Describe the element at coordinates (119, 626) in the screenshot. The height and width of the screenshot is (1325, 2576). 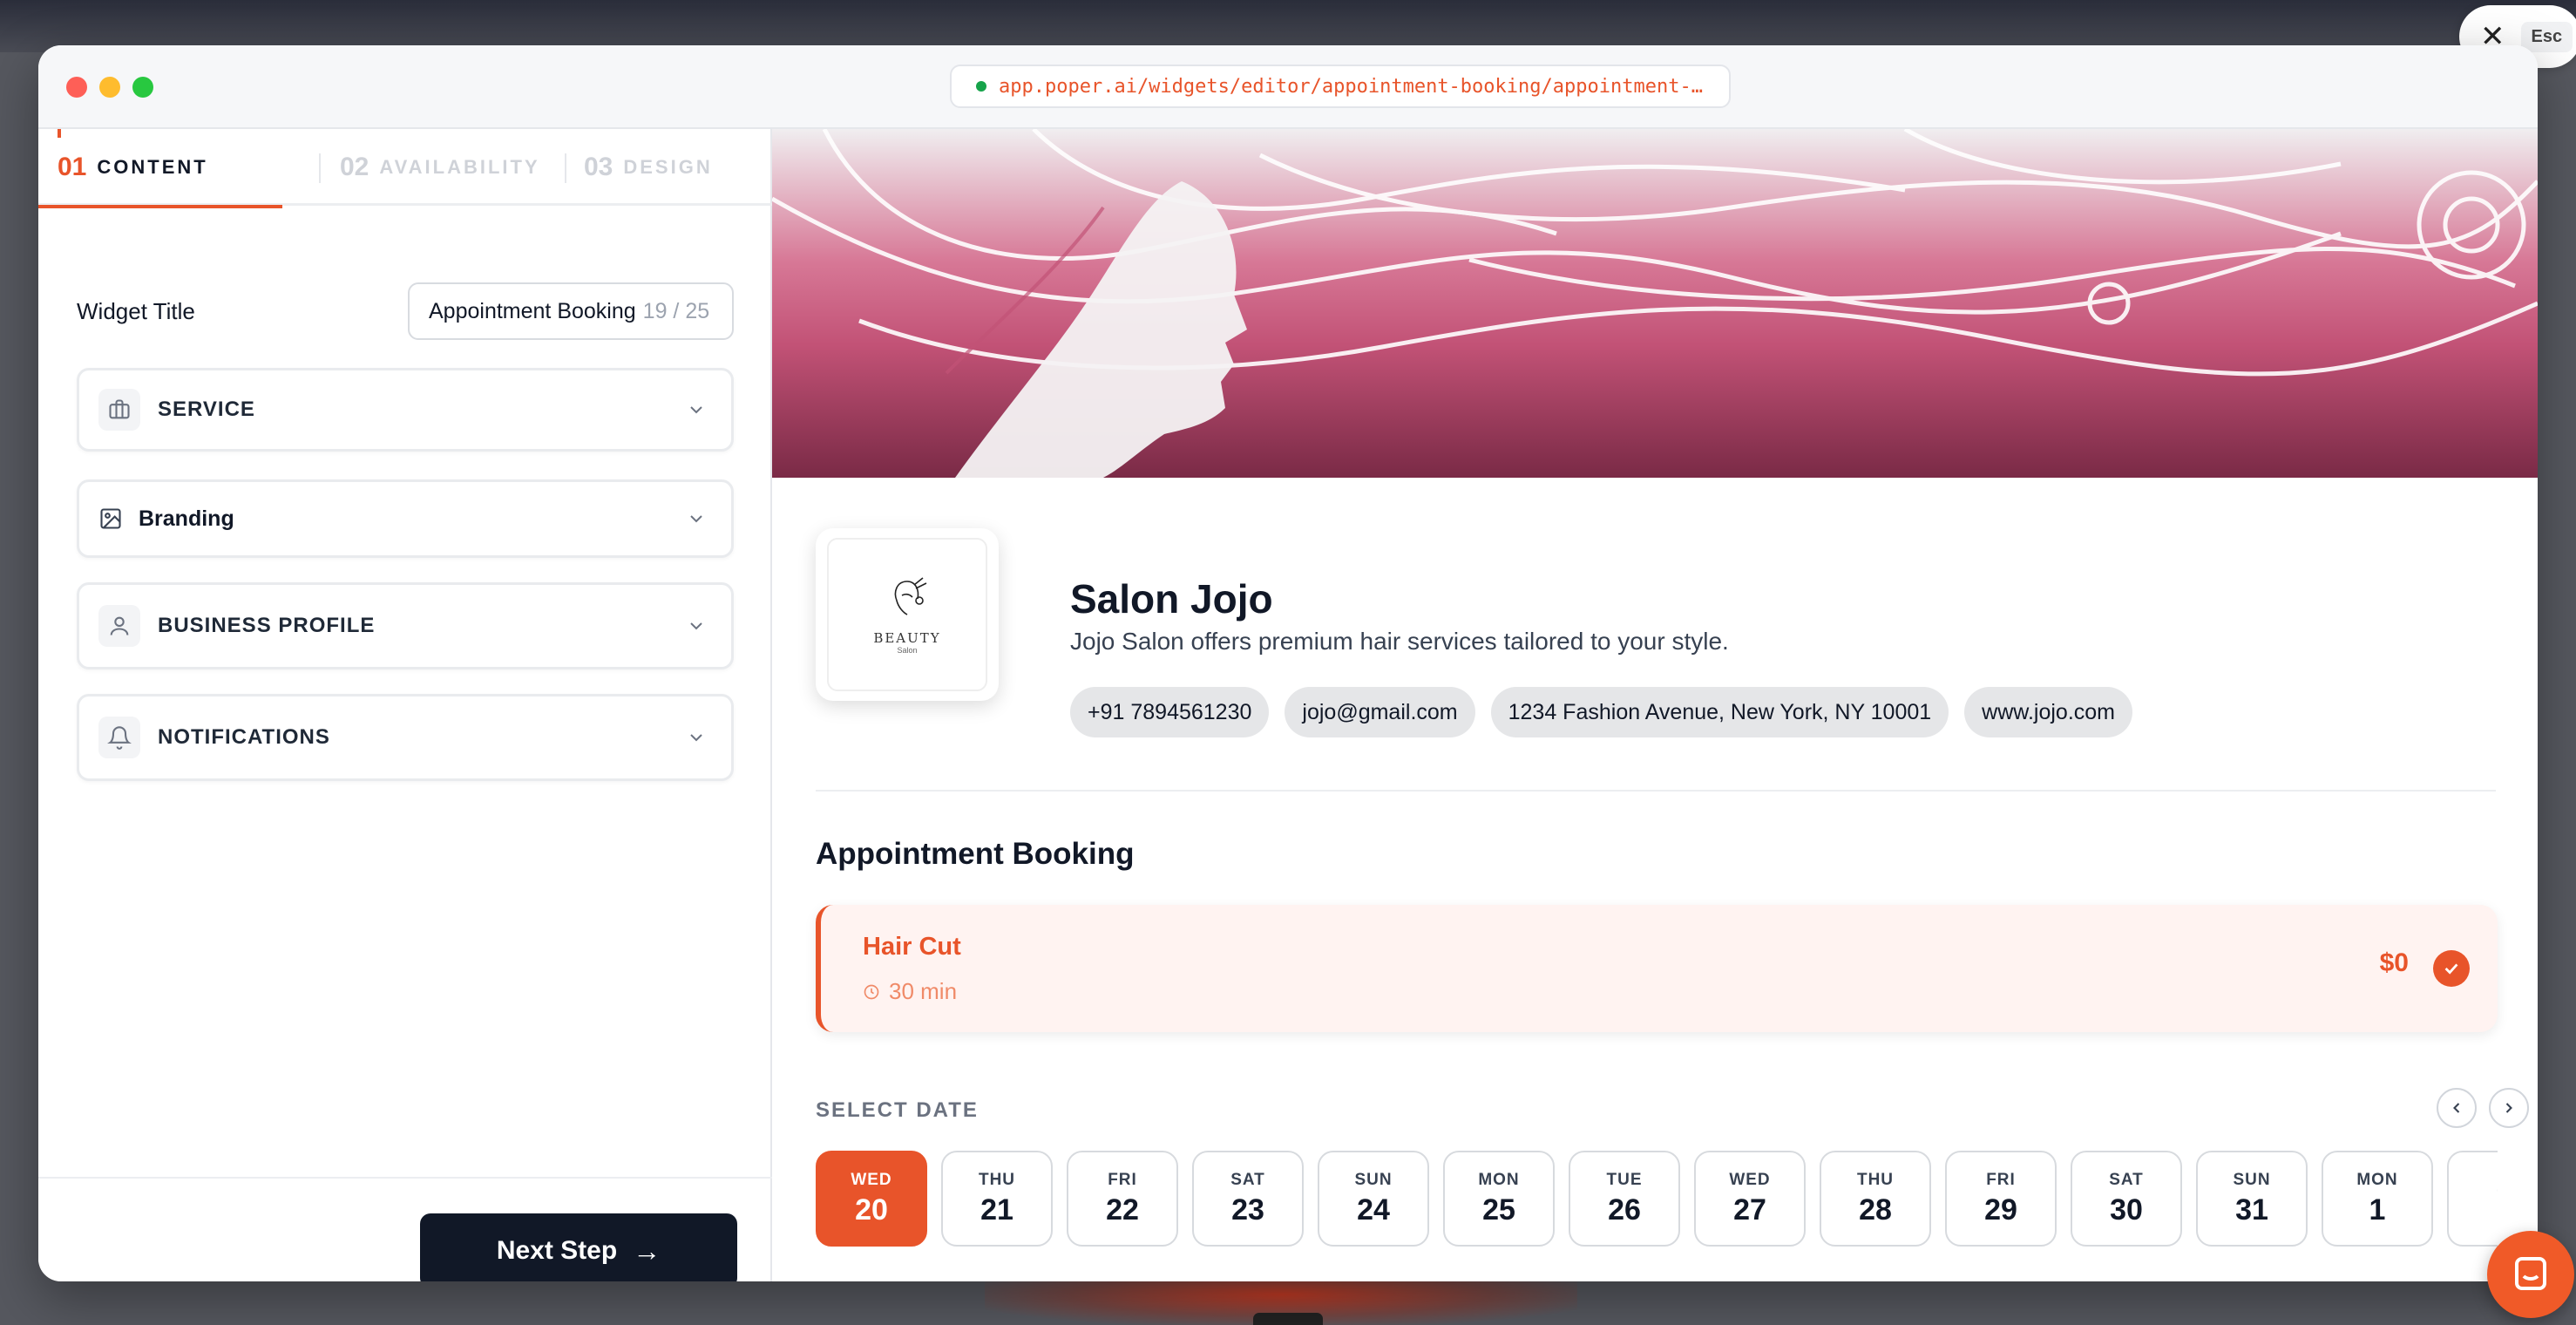
I see `user-icon` at that location.